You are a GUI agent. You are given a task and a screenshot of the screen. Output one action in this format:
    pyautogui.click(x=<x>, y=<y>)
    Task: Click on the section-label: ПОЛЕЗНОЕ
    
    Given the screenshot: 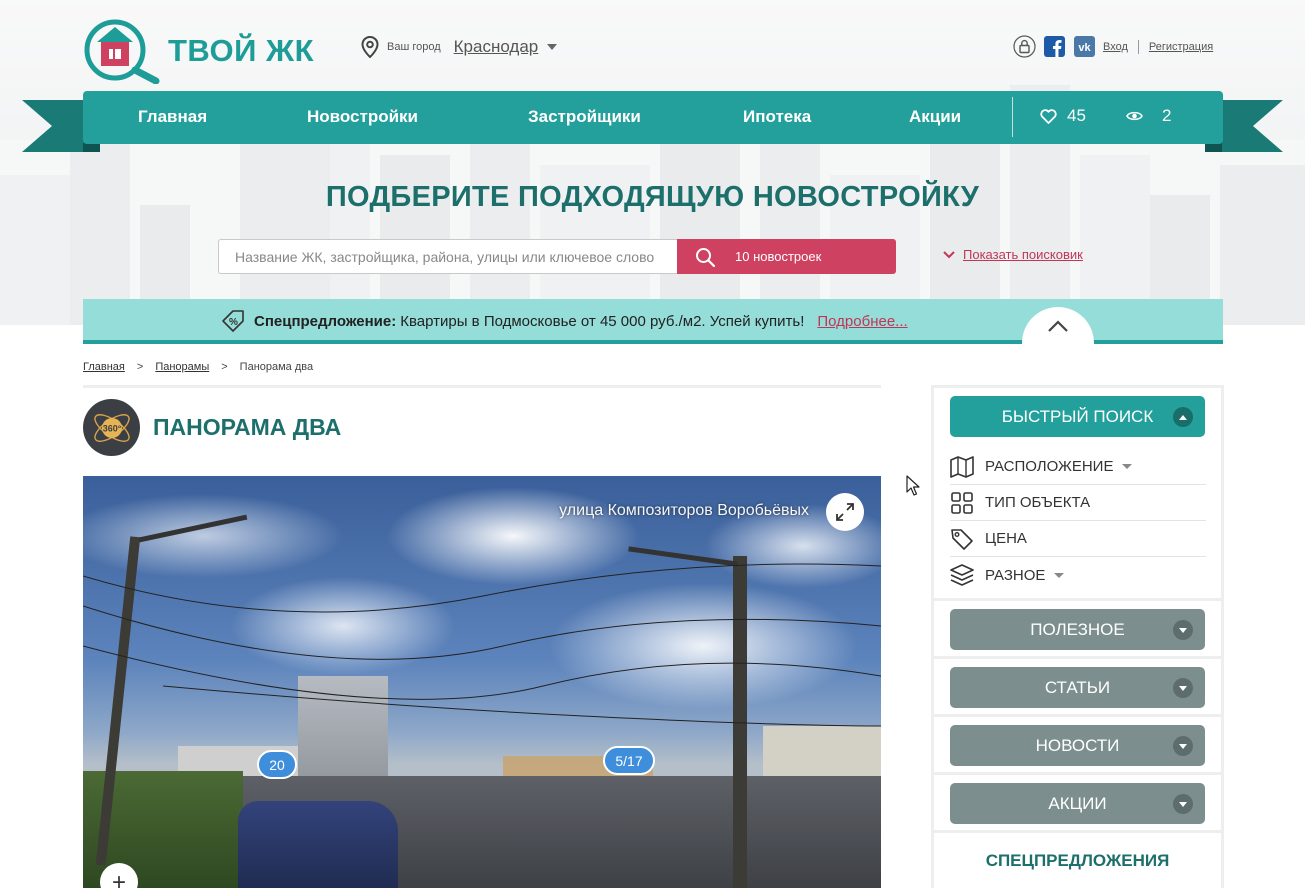 What is the action you would take?
    pyautogui.click(x=1077, y=629)
    